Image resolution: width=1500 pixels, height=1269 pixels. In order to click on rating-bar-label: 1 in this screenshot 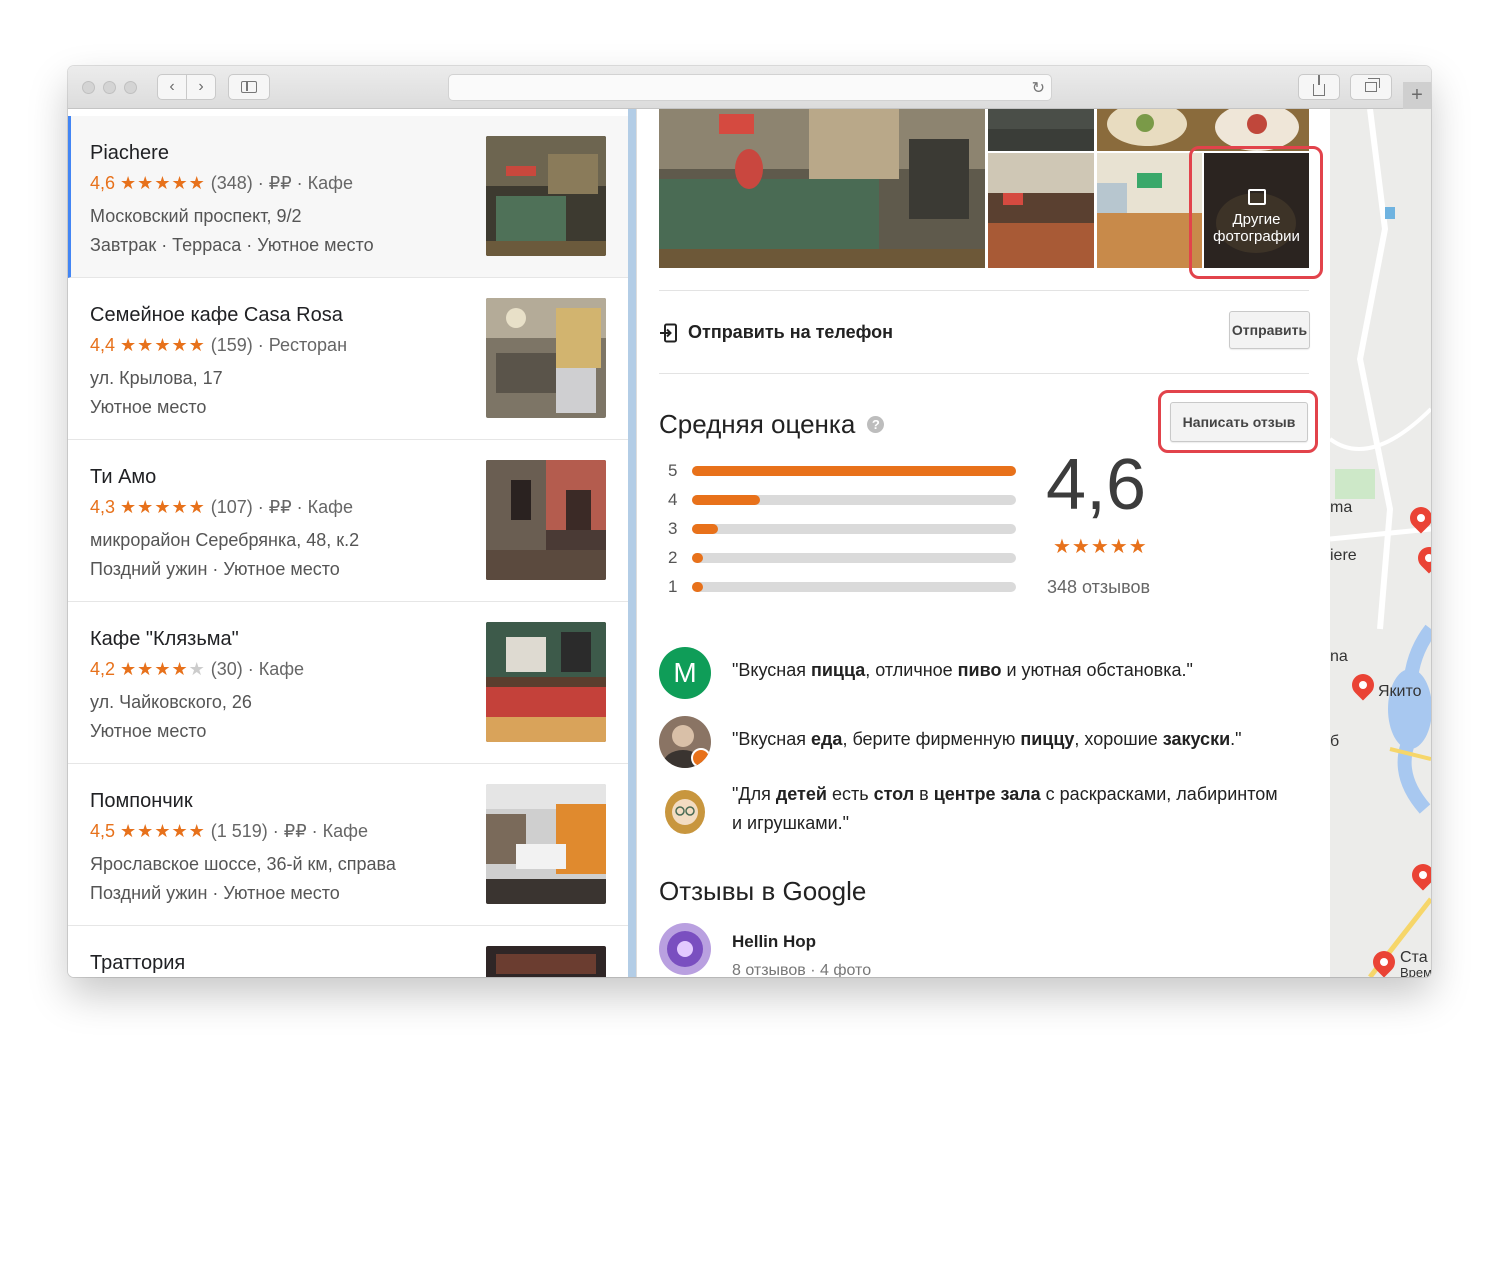, I will do `click(673, 586)`.